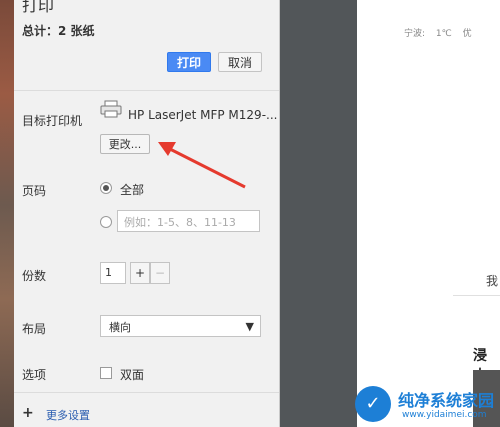 The width and height of the screenshot is (500, 427). I want to click on duplex-checkbox, so click(106, 373).